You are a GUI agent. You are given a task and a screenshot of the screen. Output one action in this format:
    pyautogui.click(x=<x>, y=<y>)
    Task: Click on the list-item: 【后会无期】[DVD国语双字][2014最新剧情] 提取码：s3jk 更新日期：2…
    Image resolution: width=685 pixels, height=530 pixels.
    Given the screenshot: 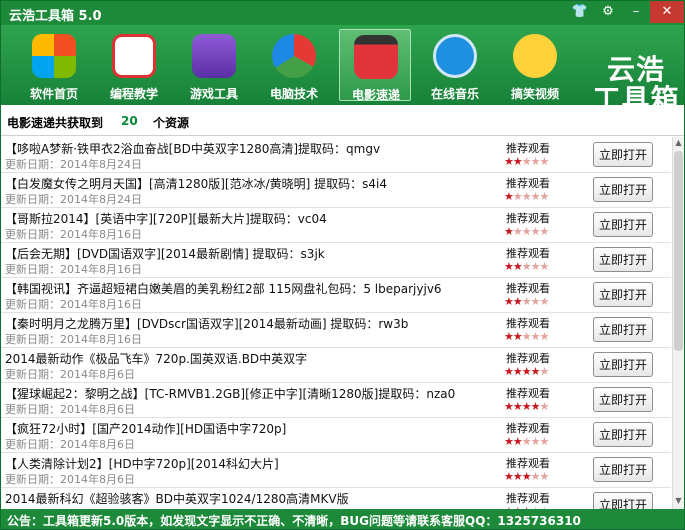 What is the action you would take?
    pyautogui.click(x=336, y=260)
    